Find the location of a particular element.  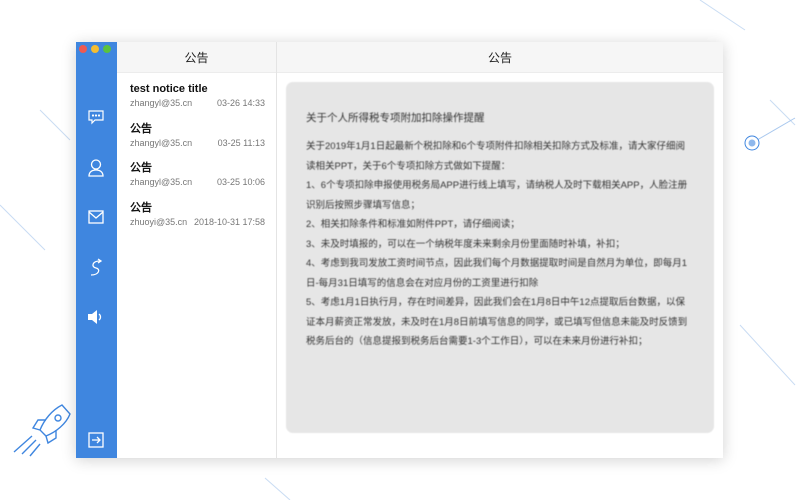

speaker-icon is located at coordinates (96, 317).